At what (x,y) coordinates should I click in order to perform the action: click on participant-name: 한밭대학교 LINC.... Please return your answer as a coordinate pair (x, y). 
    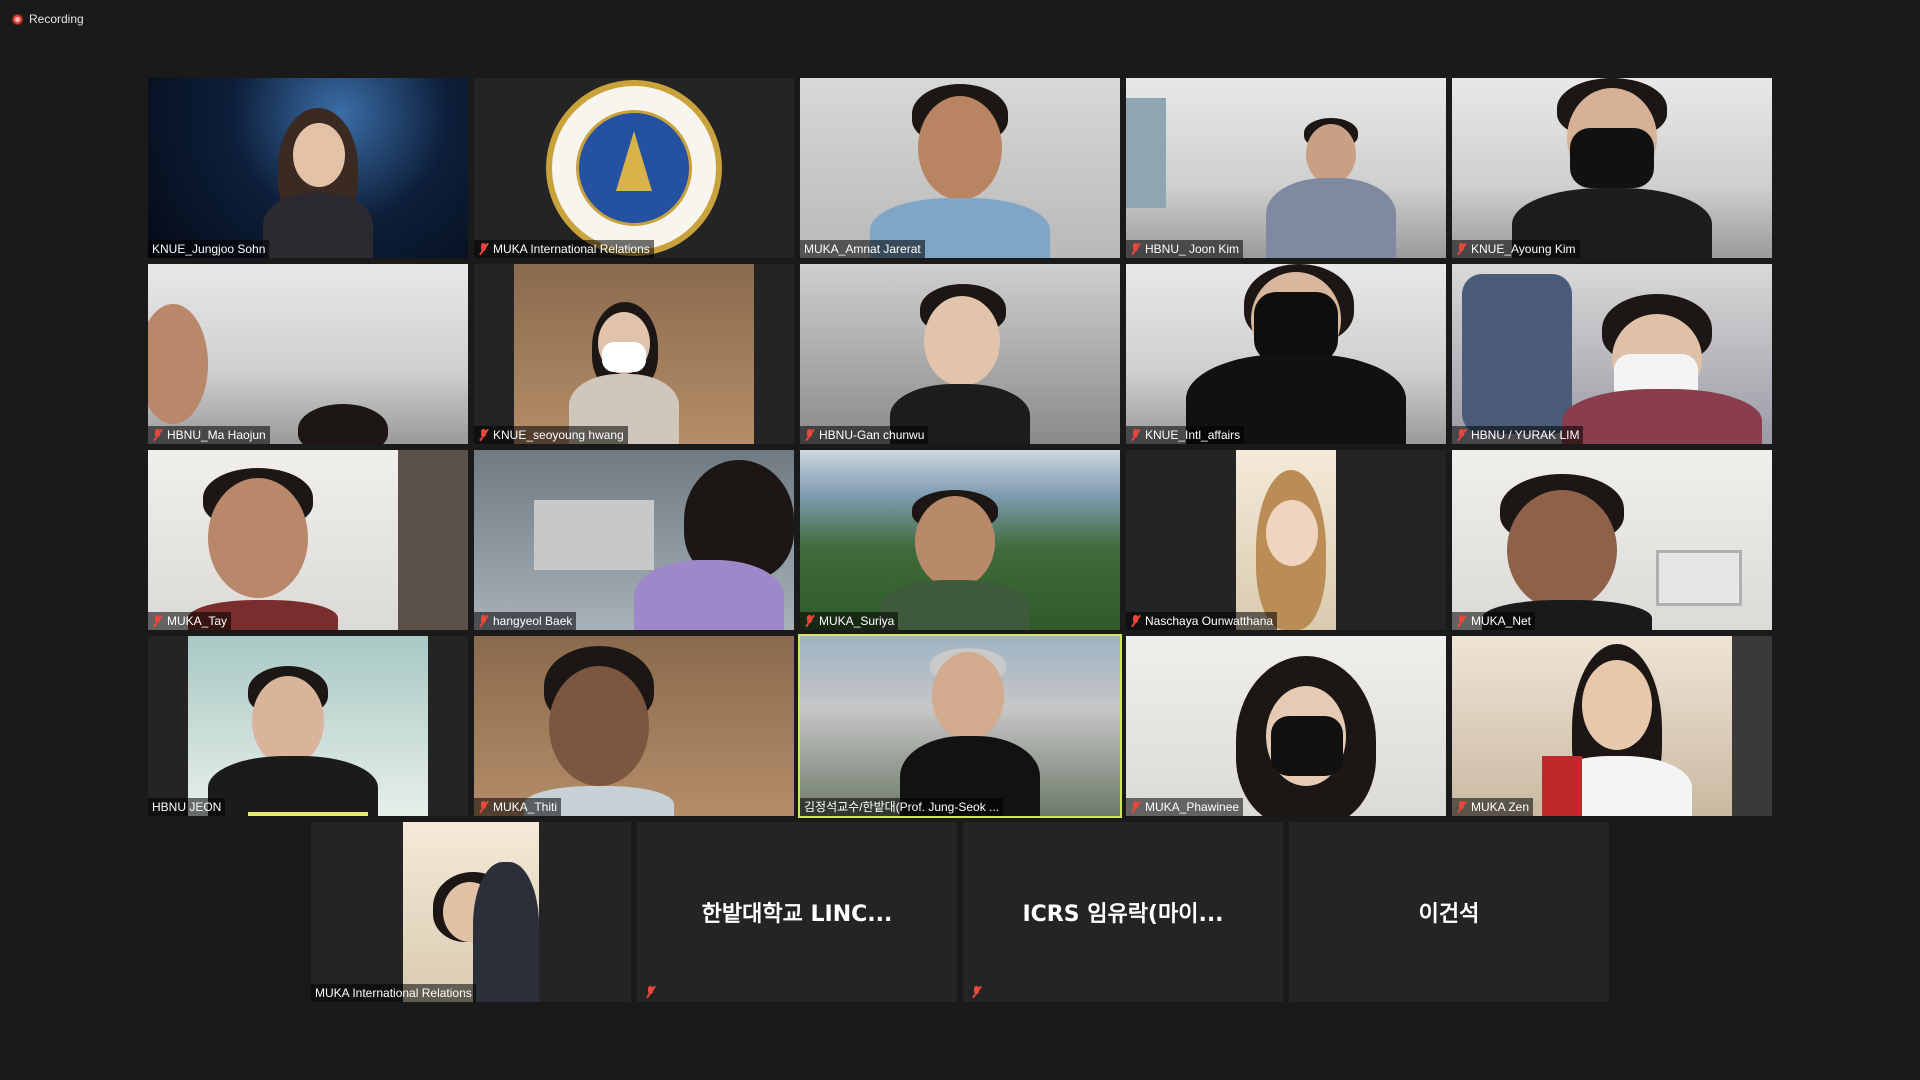
    Looking at the image, I should click on (797, 914).